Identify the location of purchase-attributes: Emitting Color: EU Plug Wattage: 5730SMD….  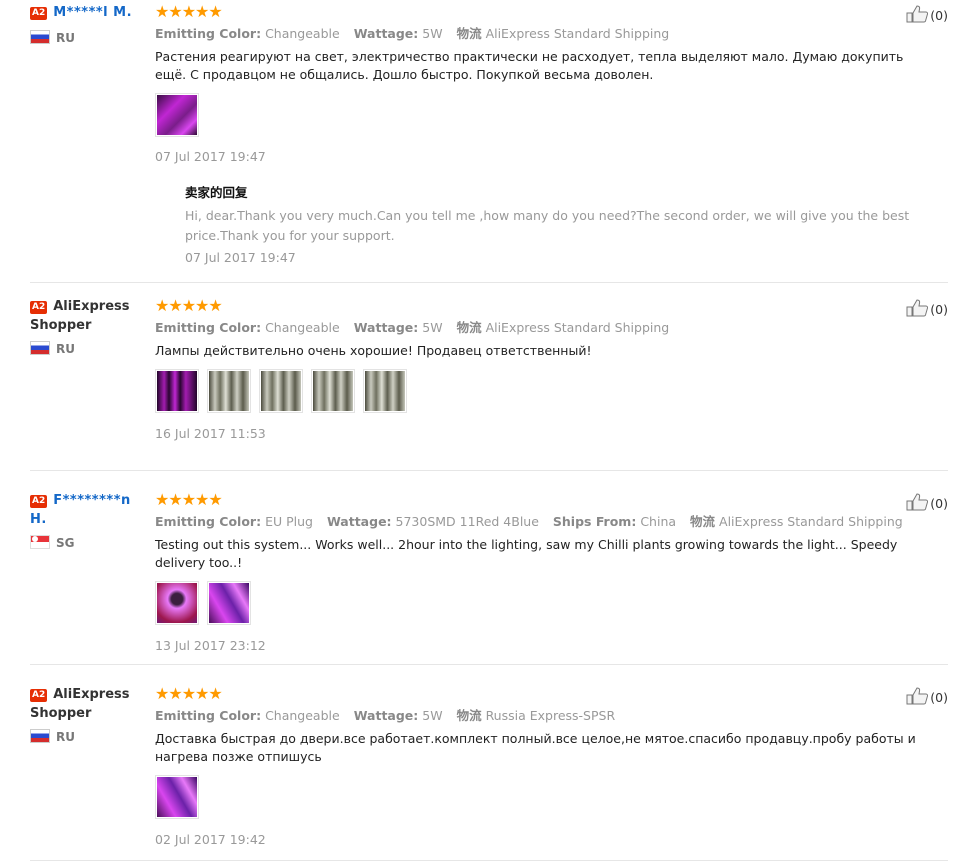
(551, 522).